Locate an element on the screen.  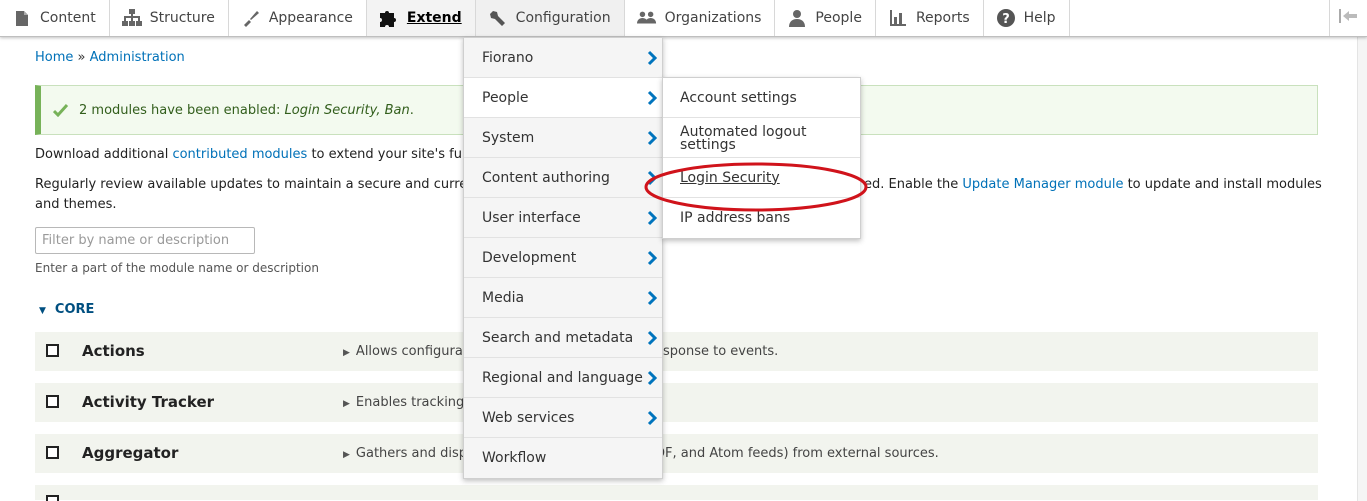
toolbar-structure: Structure is located at coordinates (169, 18).